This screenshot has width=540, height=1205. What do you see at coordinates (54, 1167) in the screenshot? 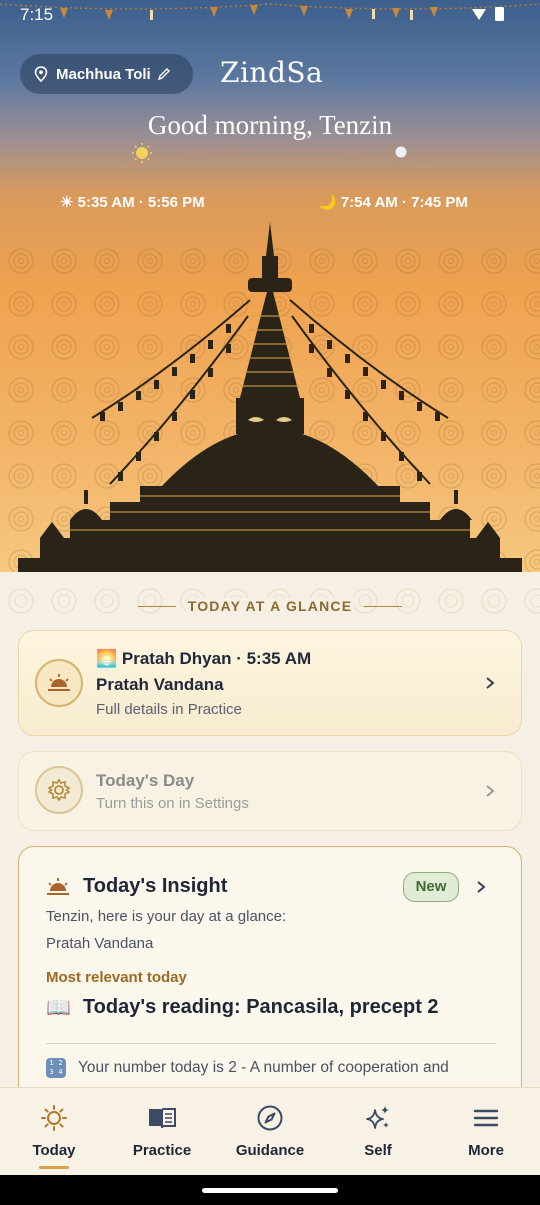
I see `active-indicator` at bounding box center [54, 1167].